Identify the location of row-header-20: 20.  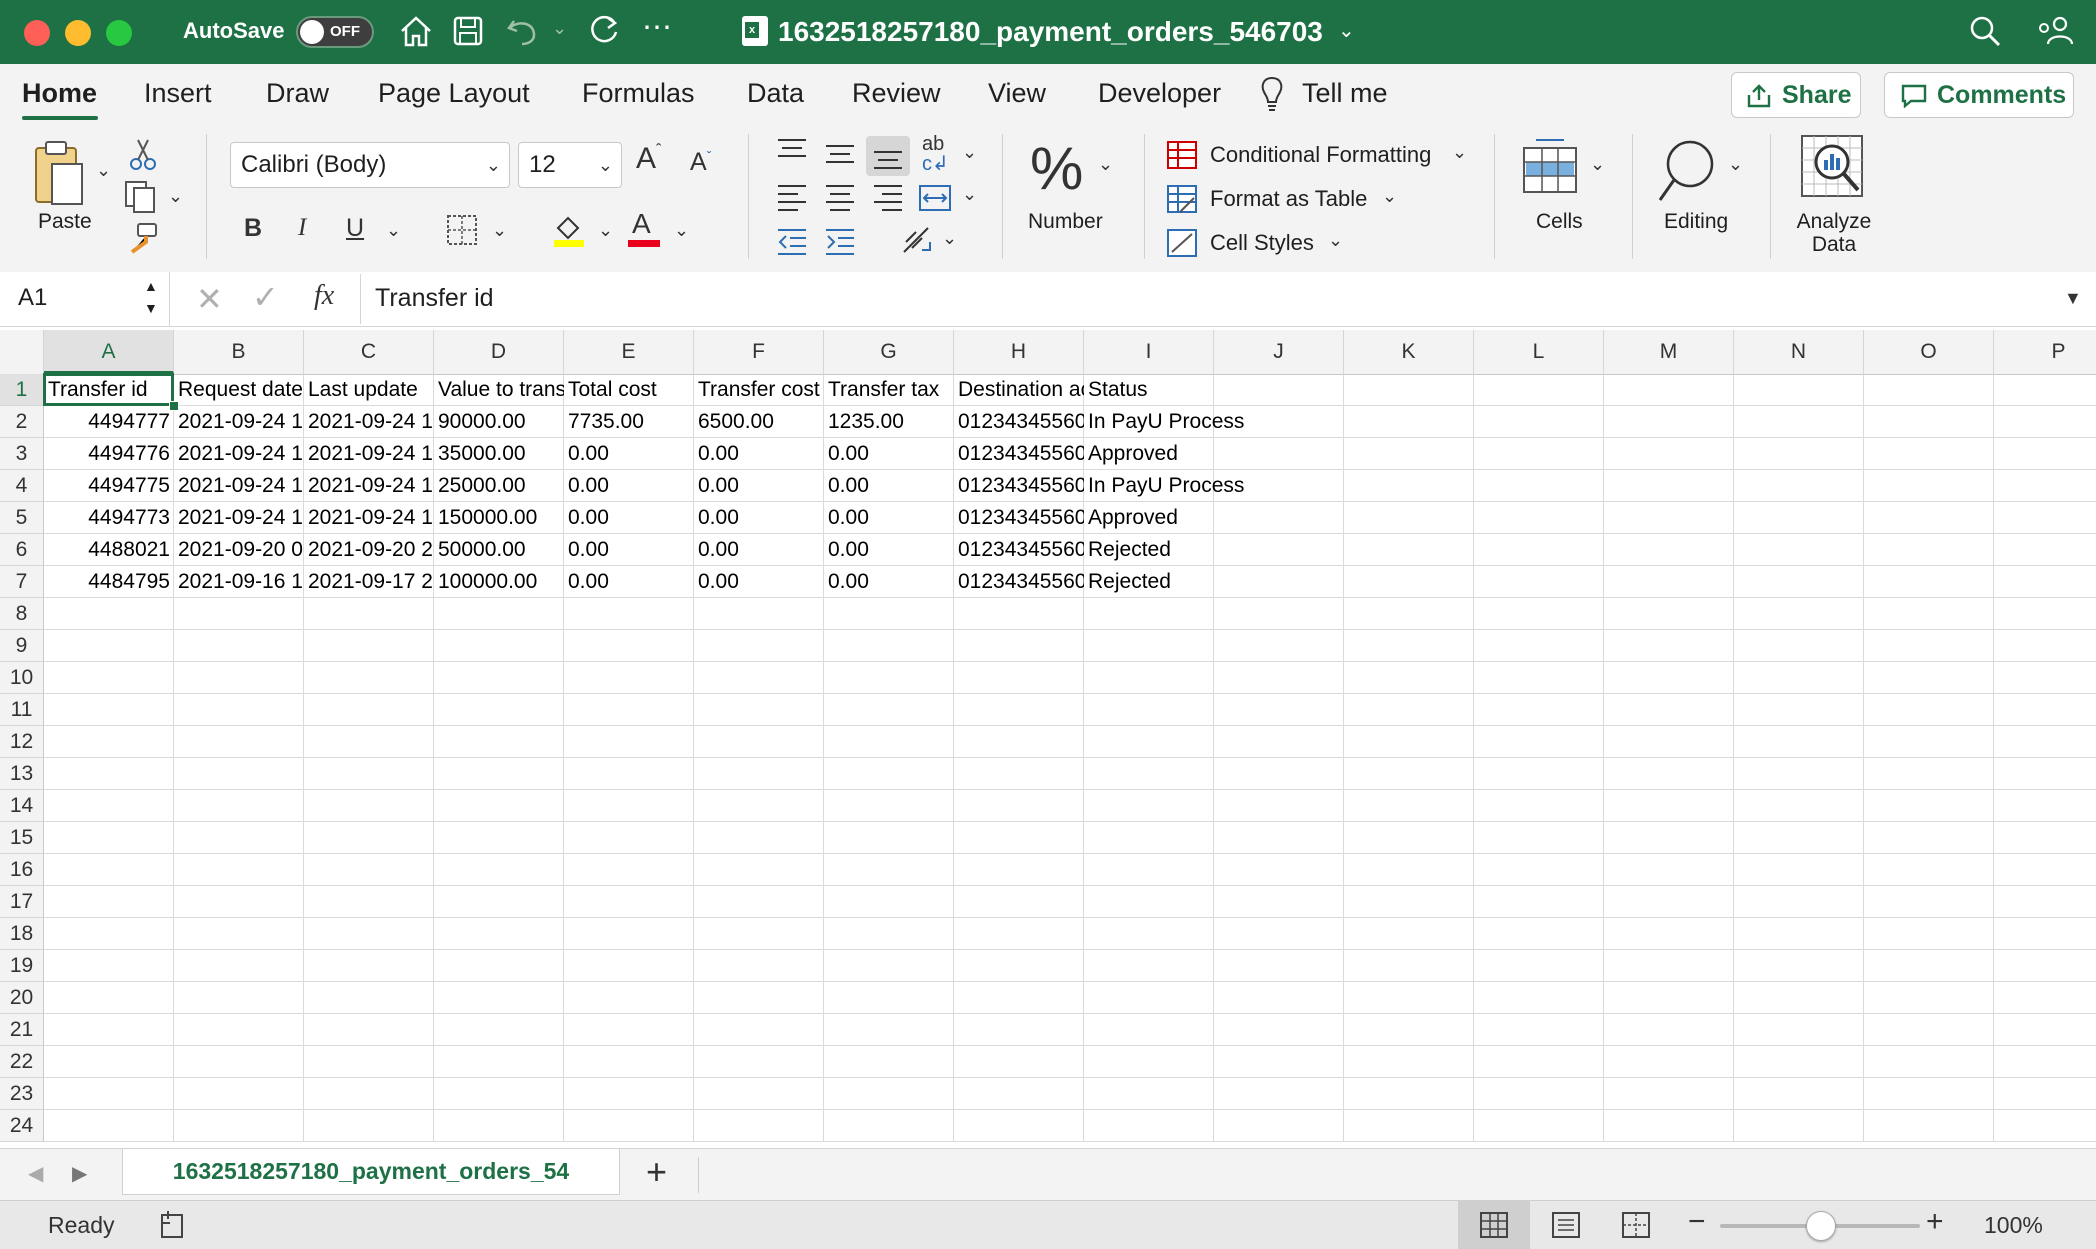
(22, 998).